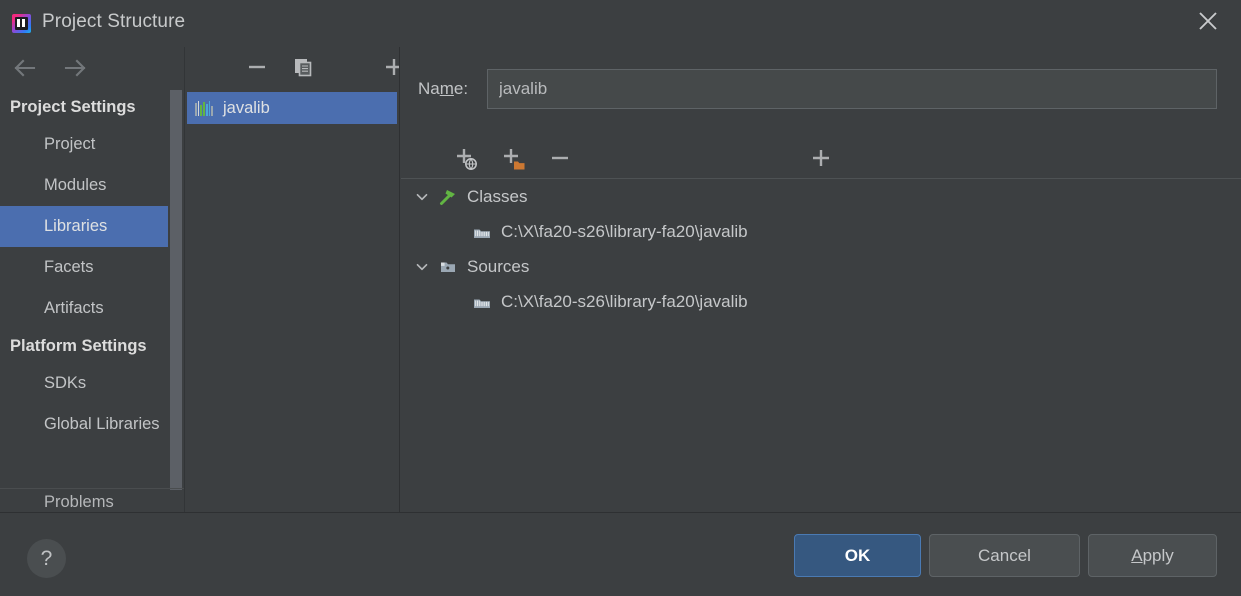 Image resolution: width=1241 pixels, height=596 pixels. I want to click on add-jar-directory-button, so click(513, 158).